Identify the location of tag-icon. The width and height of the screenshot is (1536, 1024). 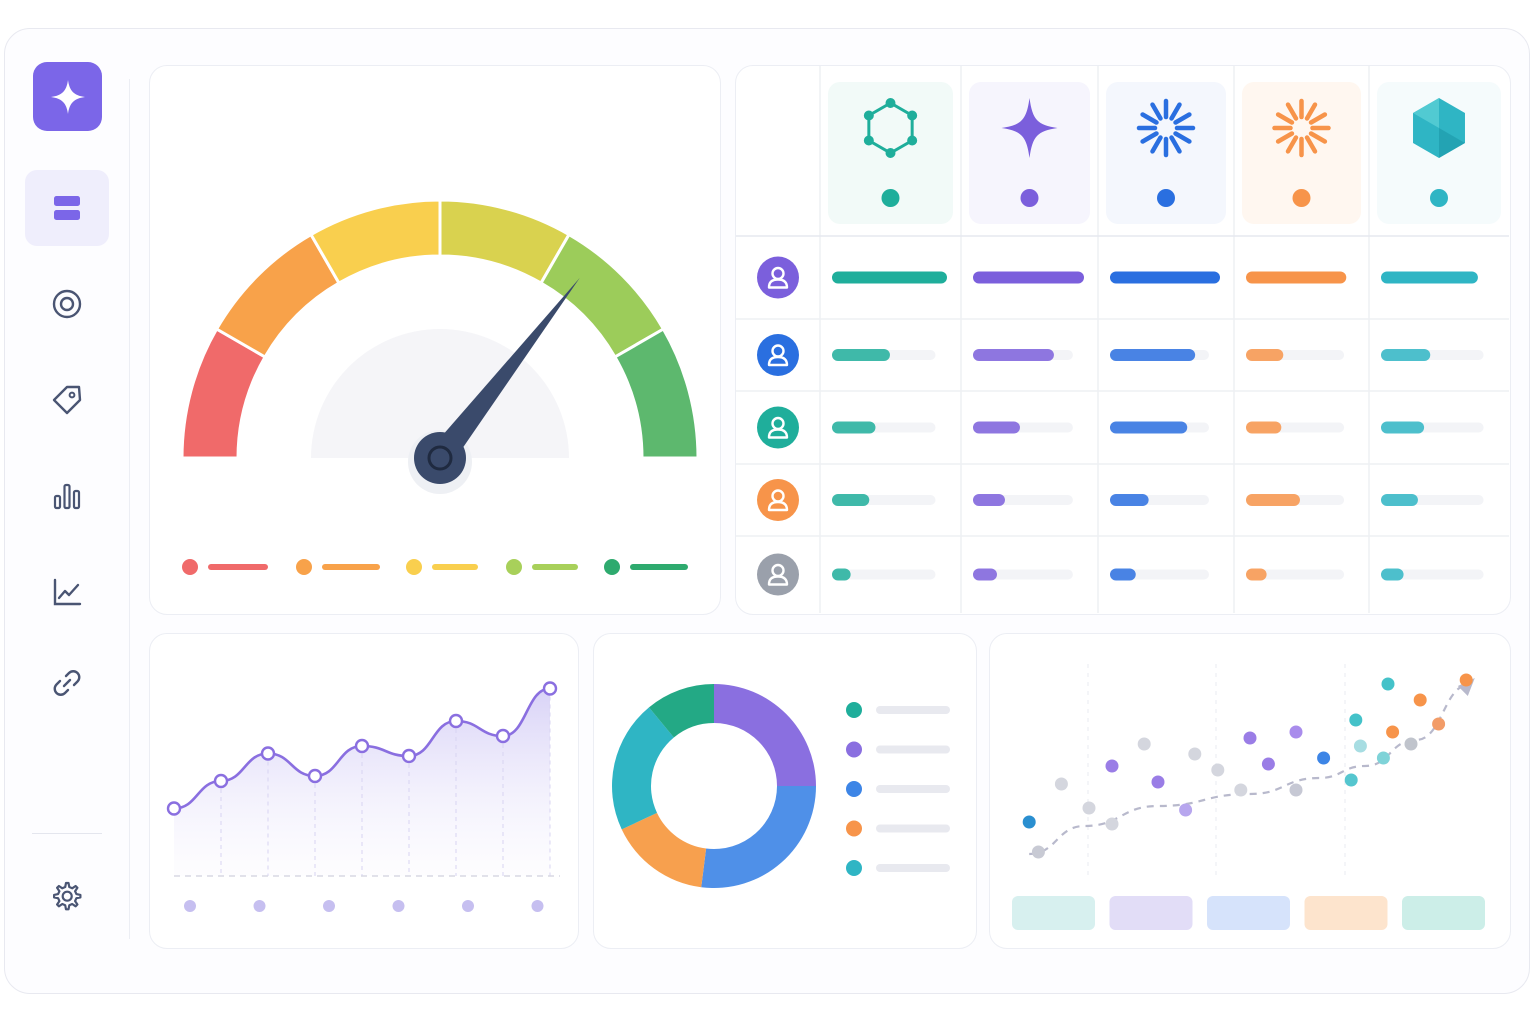
(67, 400).